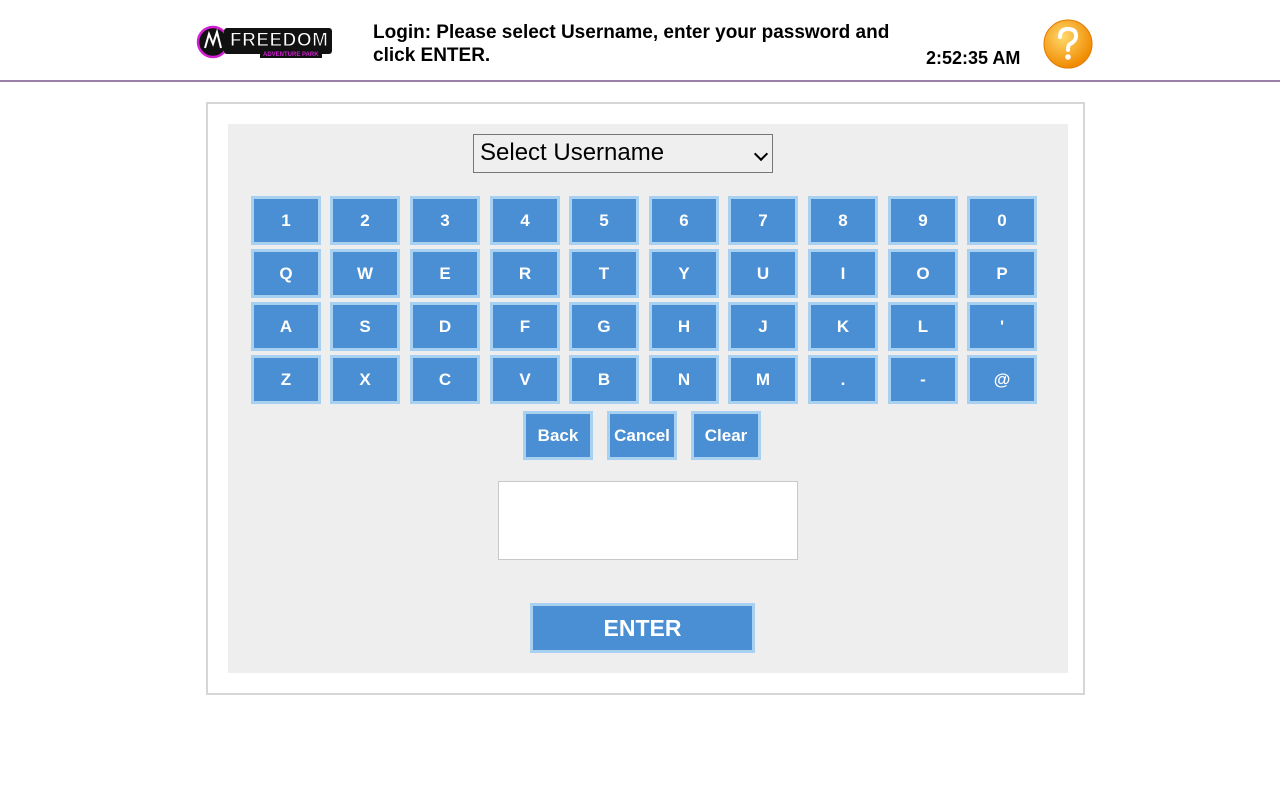 The height and width of the screenshot is (800, 1280). What do you see at coordinates (684, 379) in the screenshot?
I see `key-4-6: N` at bounding box center [684, 379].